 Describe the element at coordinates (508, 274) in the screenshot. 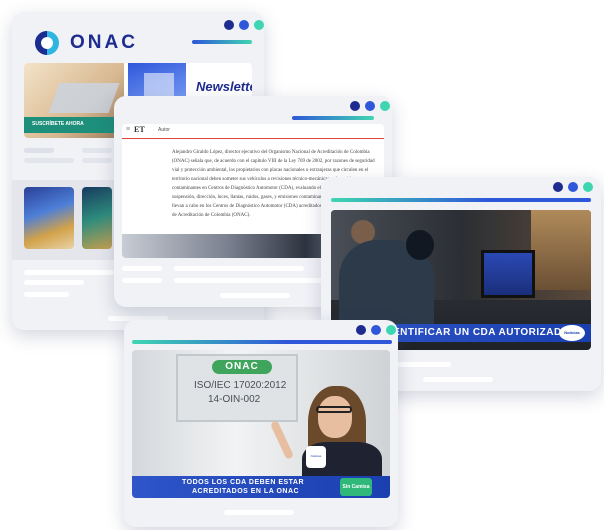

I see `monitor-screen` at that location.